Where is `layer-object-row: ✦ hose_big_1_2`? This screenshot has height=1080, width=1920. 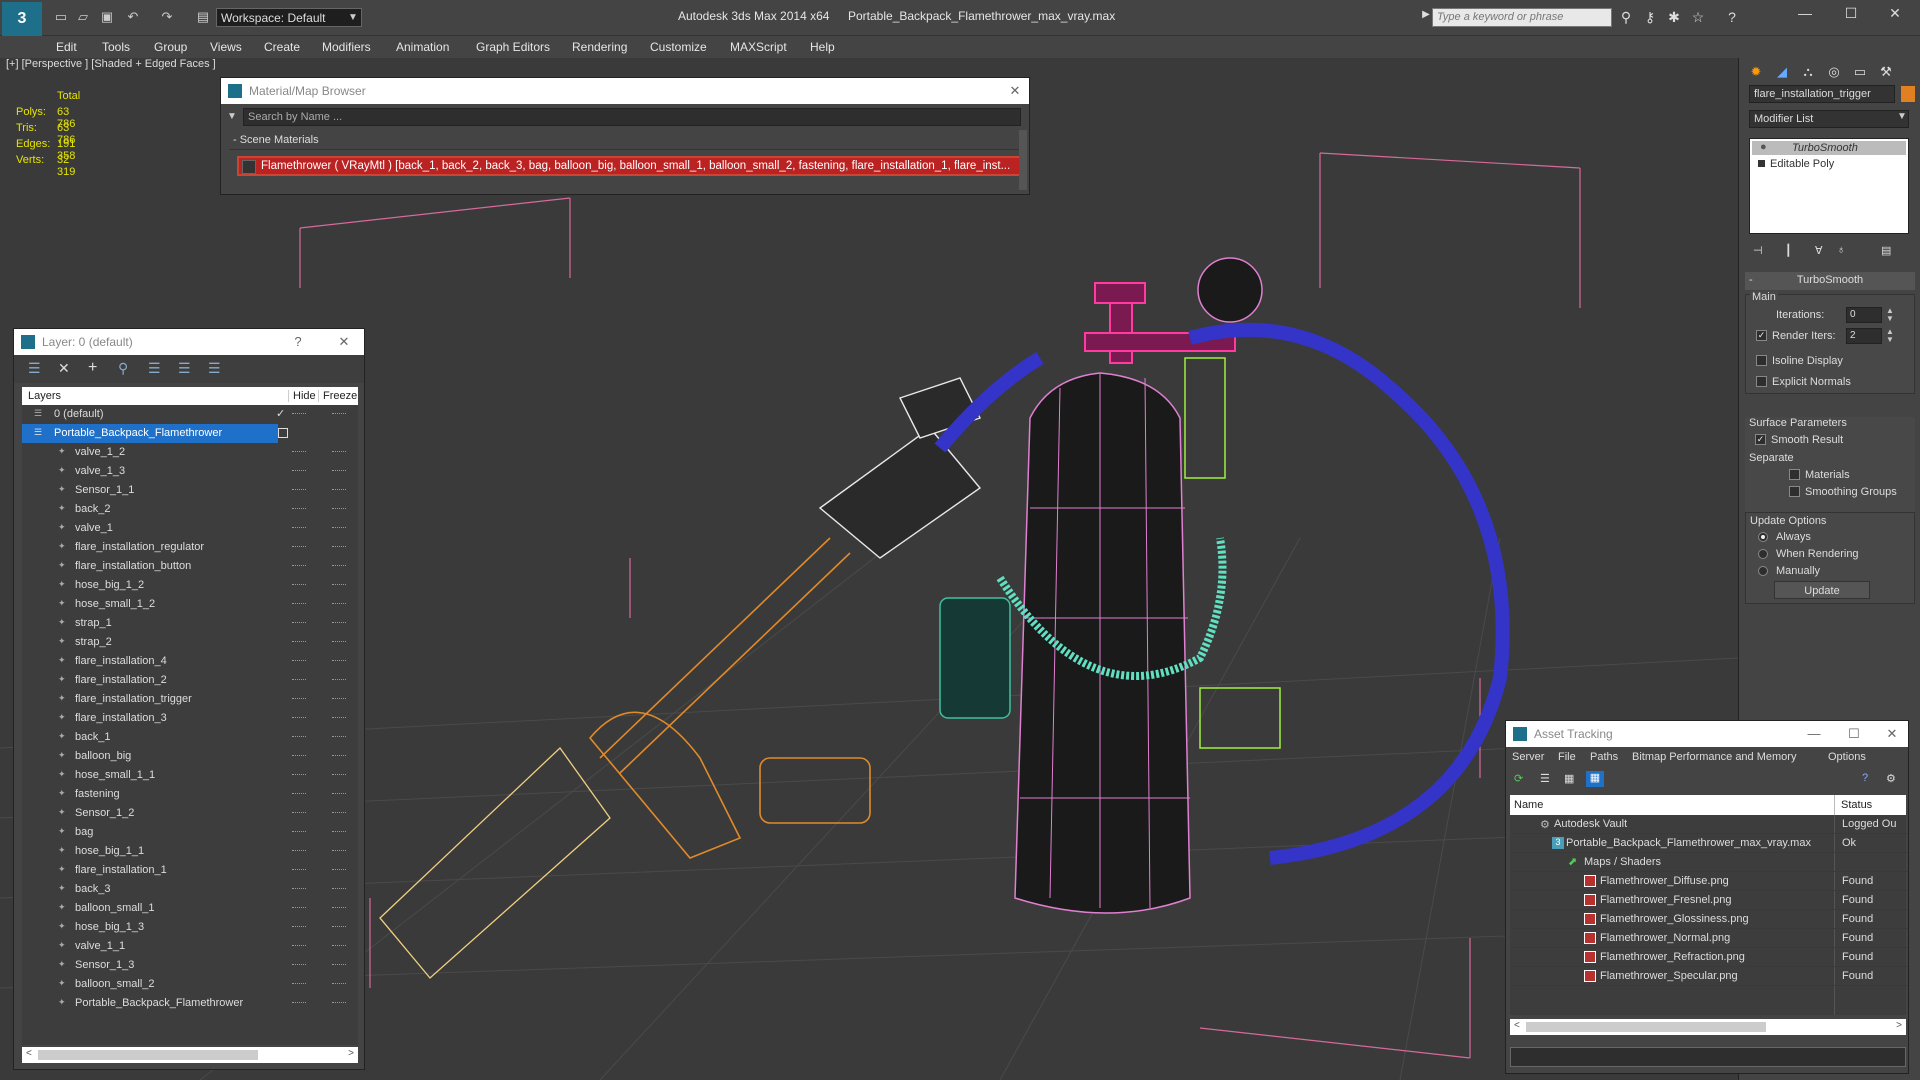
layer-object-row: ✦ hose_big_1_2 is located at coordinates (190, 585).